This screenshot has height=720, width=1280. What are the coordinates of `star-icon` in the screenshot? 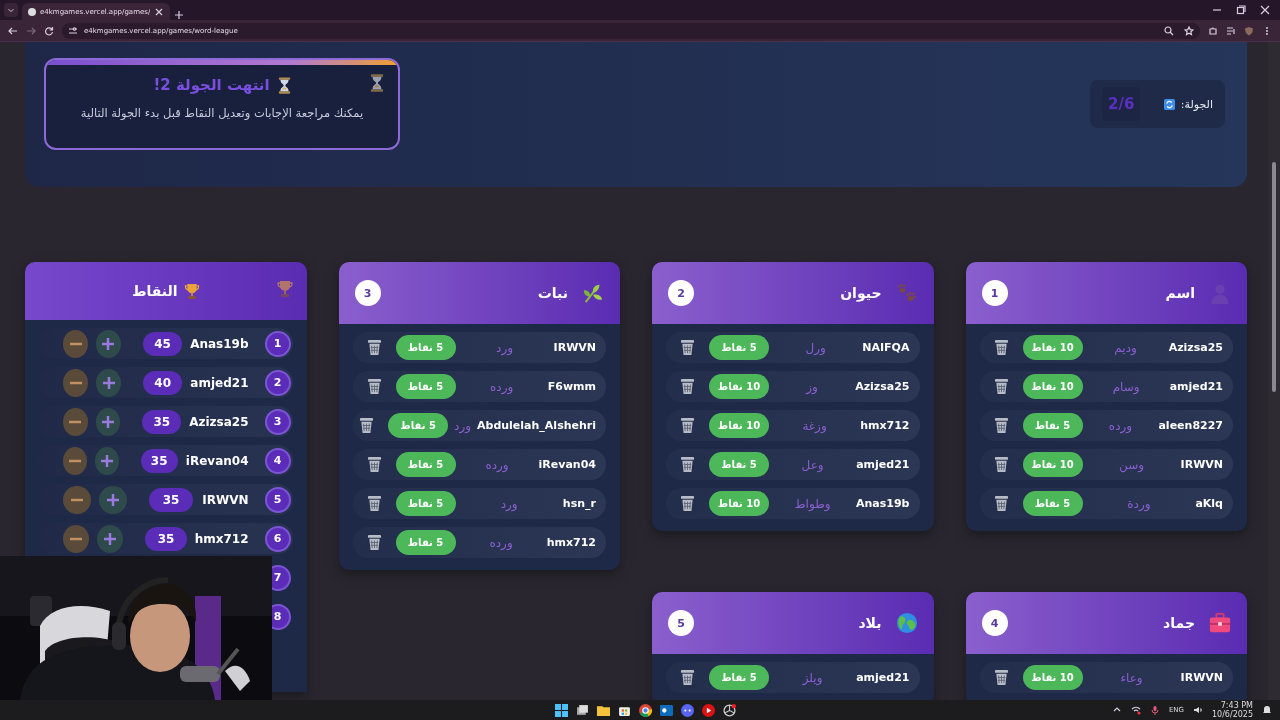 It's located at (1189, 30).